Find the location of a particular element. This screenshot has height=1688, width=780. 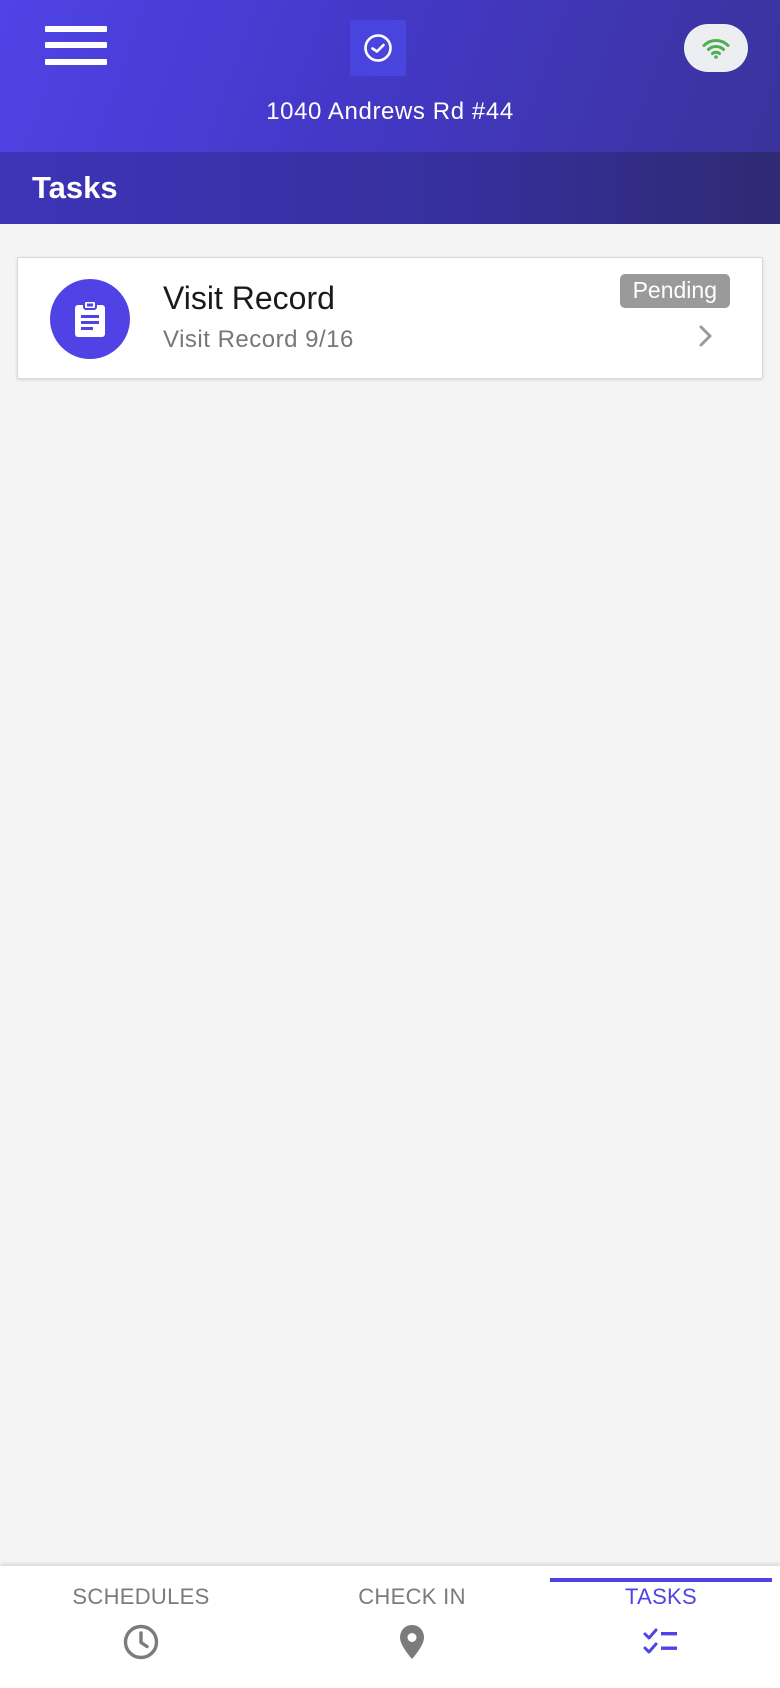

bottom-navigation: SCHEDULES CHECK IN TASKS is located at coordinates (390, 1627).